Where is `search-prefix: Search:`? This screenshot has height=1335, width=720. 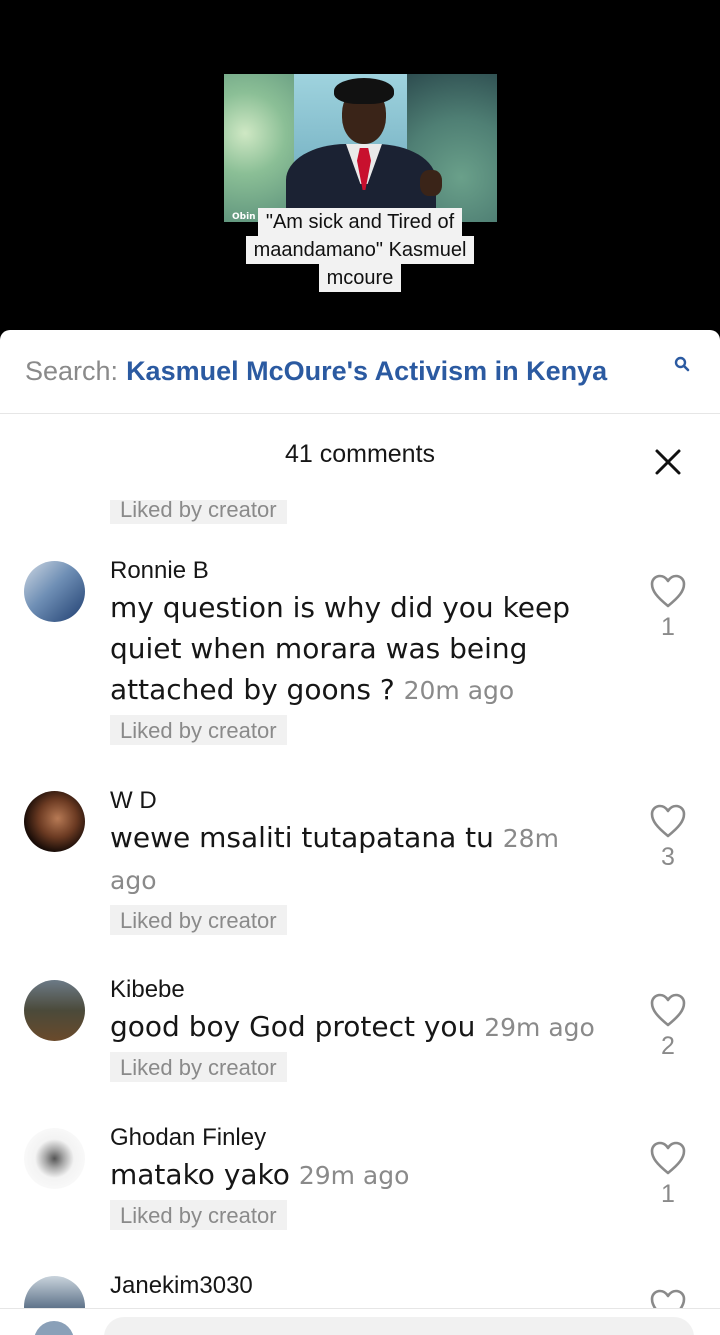 search-prefix: Search: is located at coordinates (72, 371).